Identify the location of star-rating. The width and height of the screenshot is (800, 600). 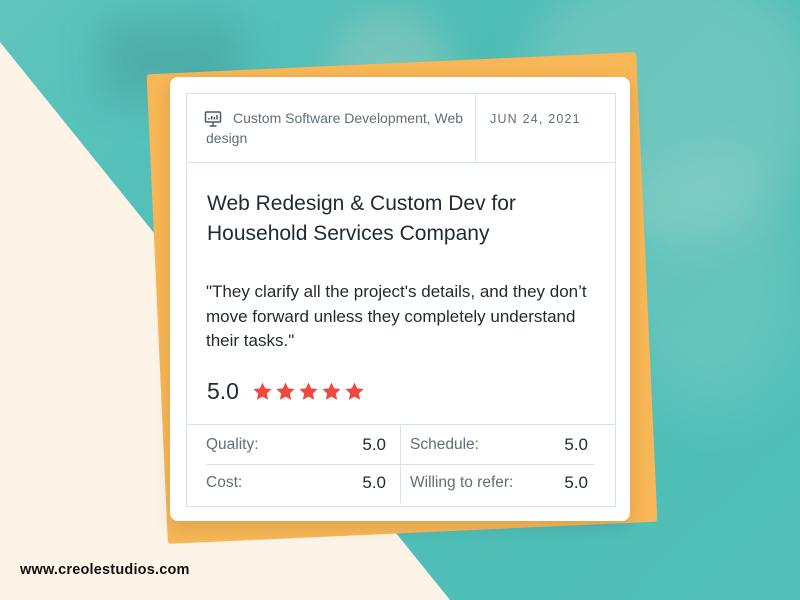
(308, 391).